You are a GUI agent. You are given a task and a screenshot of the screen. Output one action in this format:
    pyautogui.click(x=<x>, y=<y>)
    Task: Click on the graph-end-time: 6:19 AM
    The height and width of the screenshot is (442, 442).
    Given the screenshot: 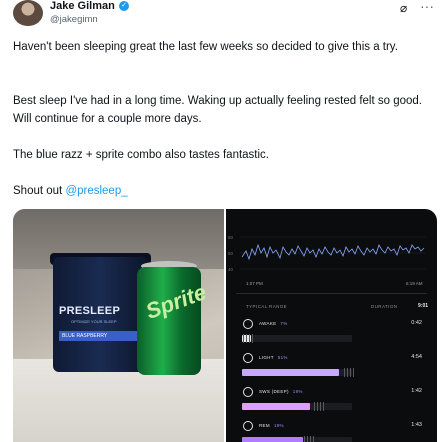 What is the action you would take?
    pyautogui.click(x=414, y=283)
    